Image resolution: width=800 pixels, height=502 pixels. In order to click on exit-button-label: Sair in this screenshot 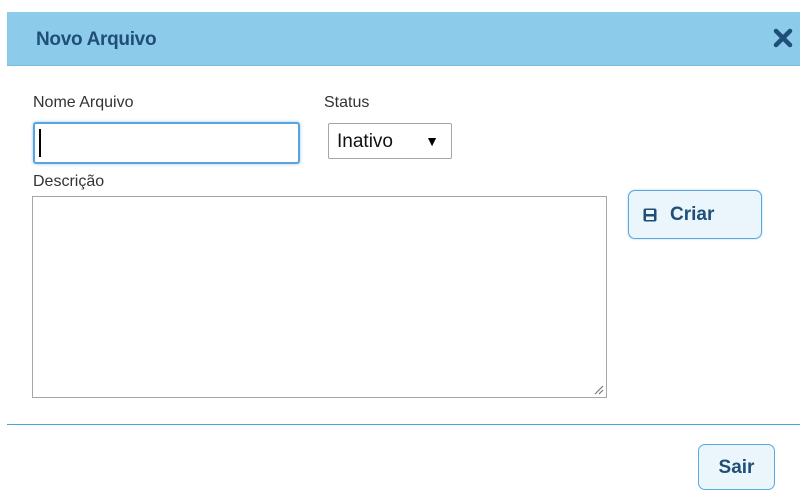, I will do `click(736, 467)`.